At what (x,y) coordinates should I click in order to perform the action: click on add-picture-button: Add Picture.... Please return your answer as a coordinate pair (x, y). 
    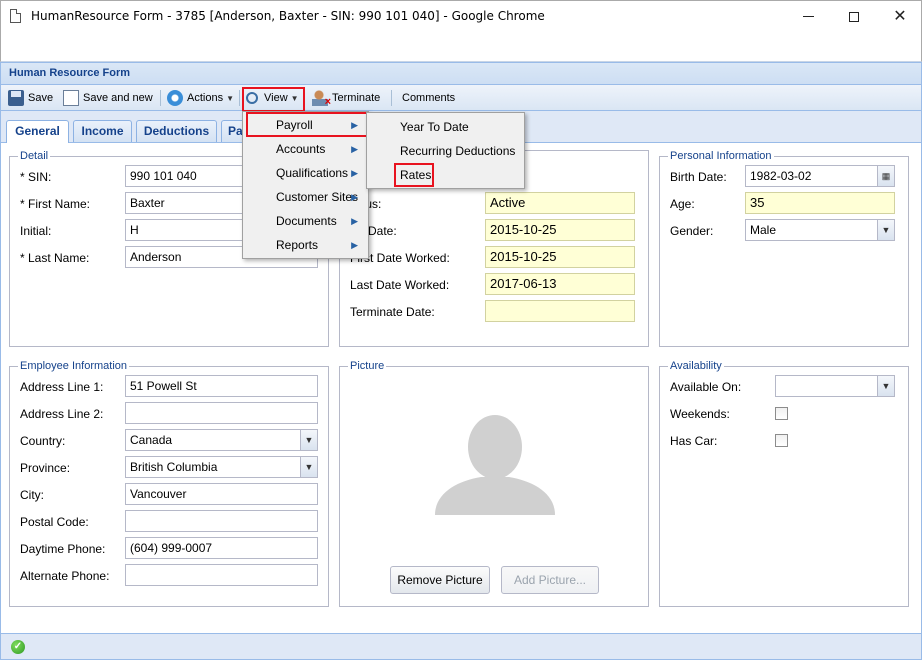
    Looking at the image, I should click on (550, 580).